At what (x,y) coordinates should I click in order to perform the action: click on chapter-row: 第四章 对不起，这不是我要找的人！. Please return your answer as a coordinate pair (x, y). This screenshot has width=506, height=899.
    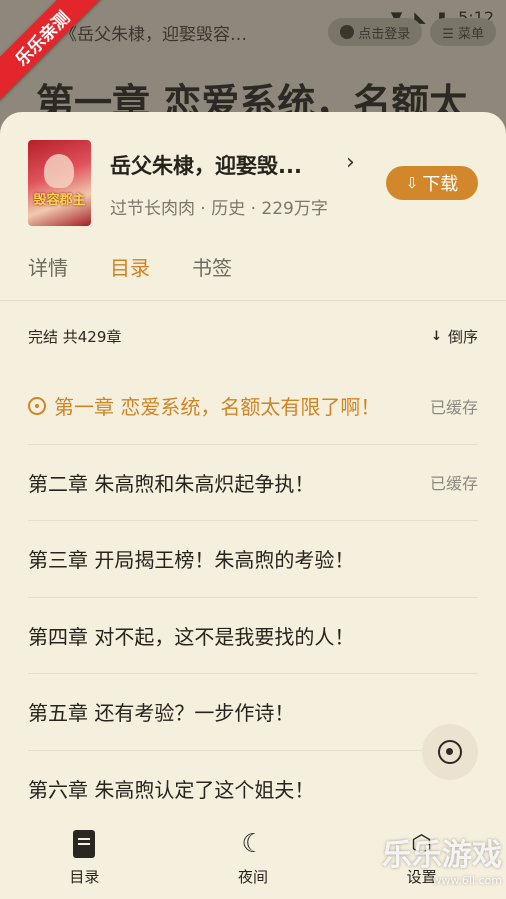
    Looking at the image, I should click on (253, 636).